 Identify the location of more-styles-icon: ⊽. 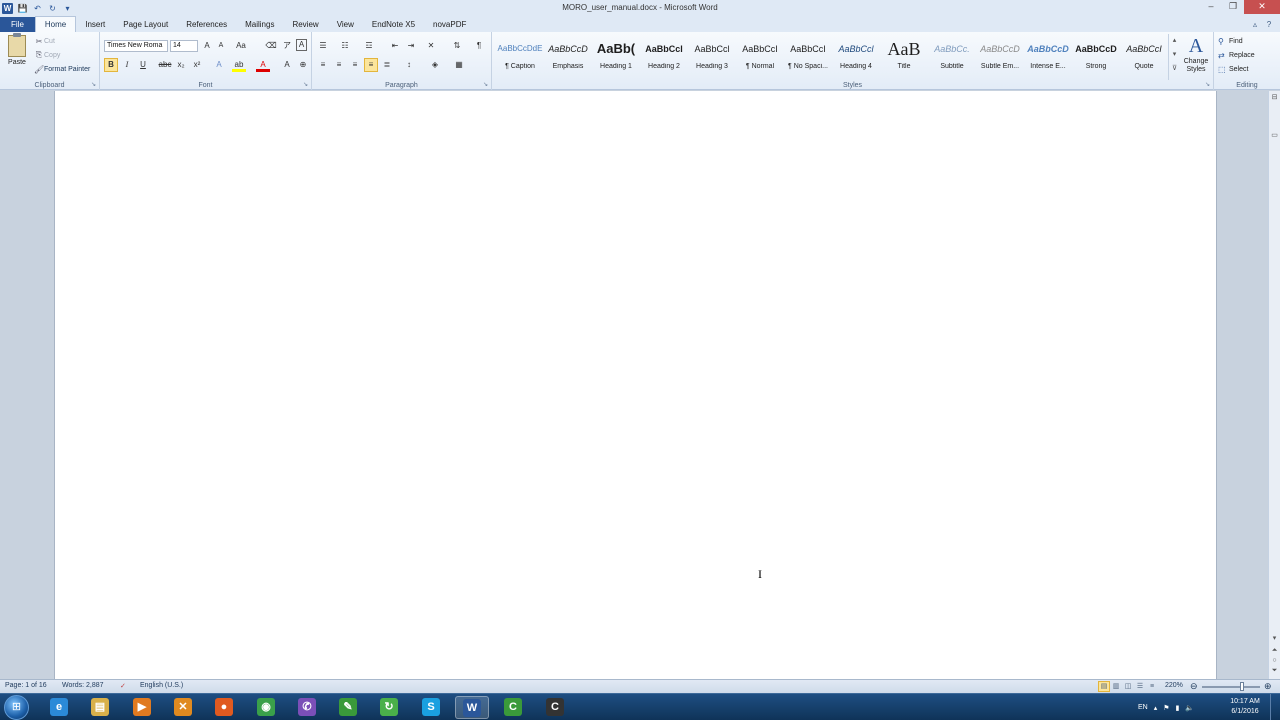
(1174, 69).